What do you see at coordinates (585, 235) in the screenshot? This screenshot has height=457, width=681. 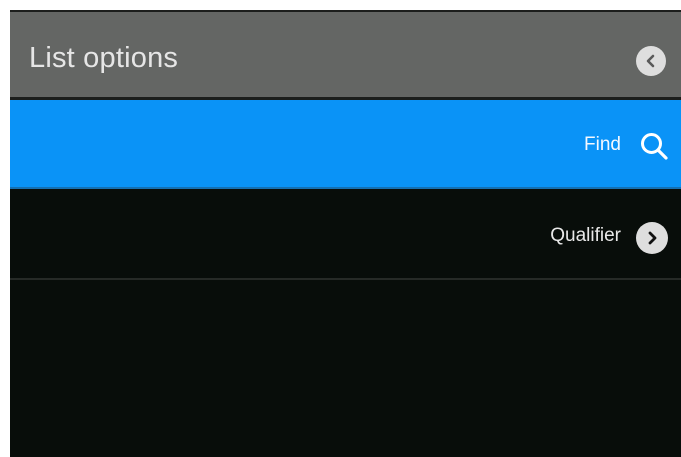 I see `menu-item-label: Qualifier` at bounding box center [585, 235].